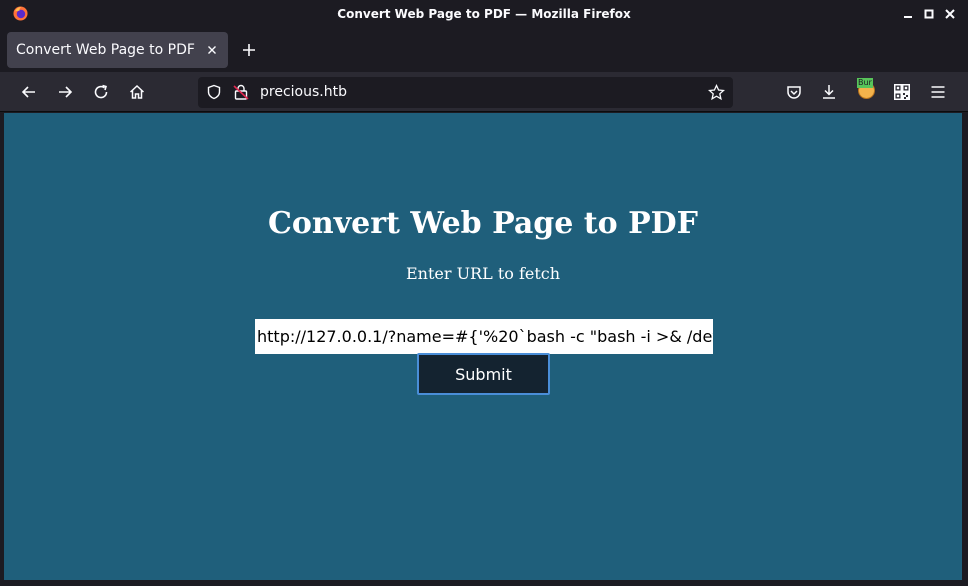 The width and height of the screenshot is (968, 586). Describe the element at coordinates (214, 92) in the screenshot. I see `tracking-protection-shield-icon` at that location.